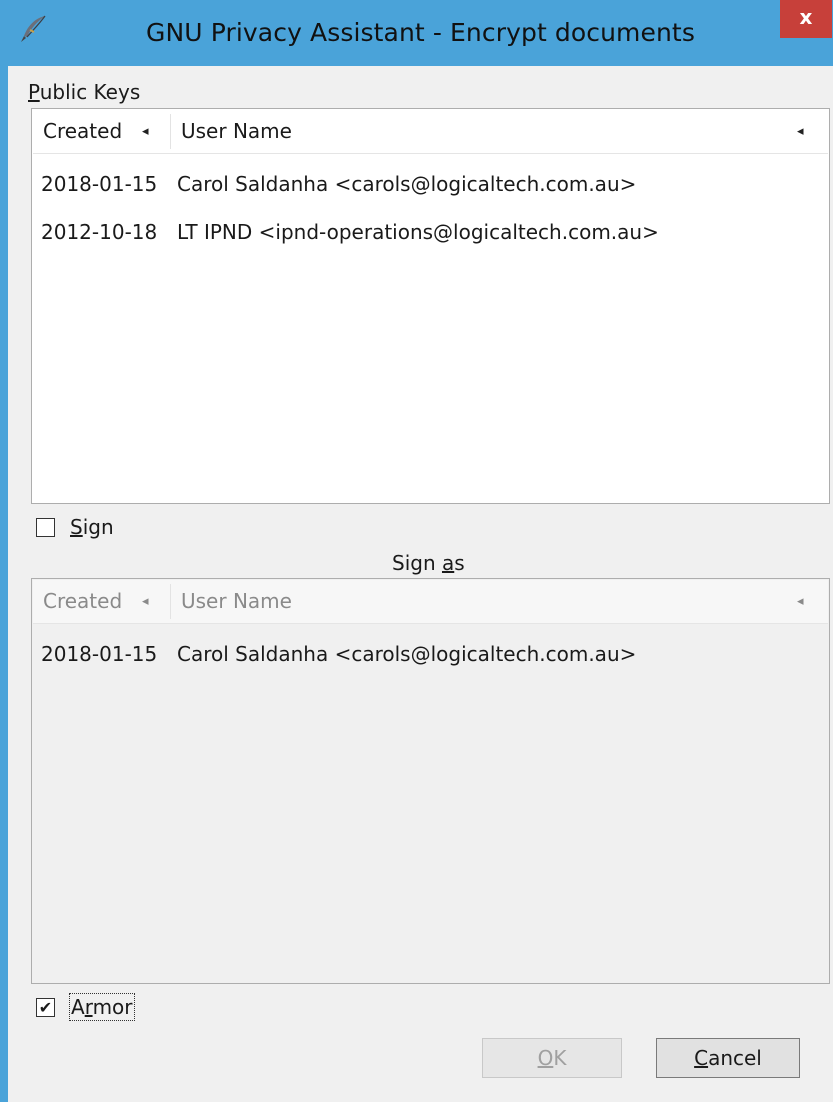 The height and width of the screenshot is (1102, 833). I want to click on armor-checkbox: ✔, so click(45, 1007).